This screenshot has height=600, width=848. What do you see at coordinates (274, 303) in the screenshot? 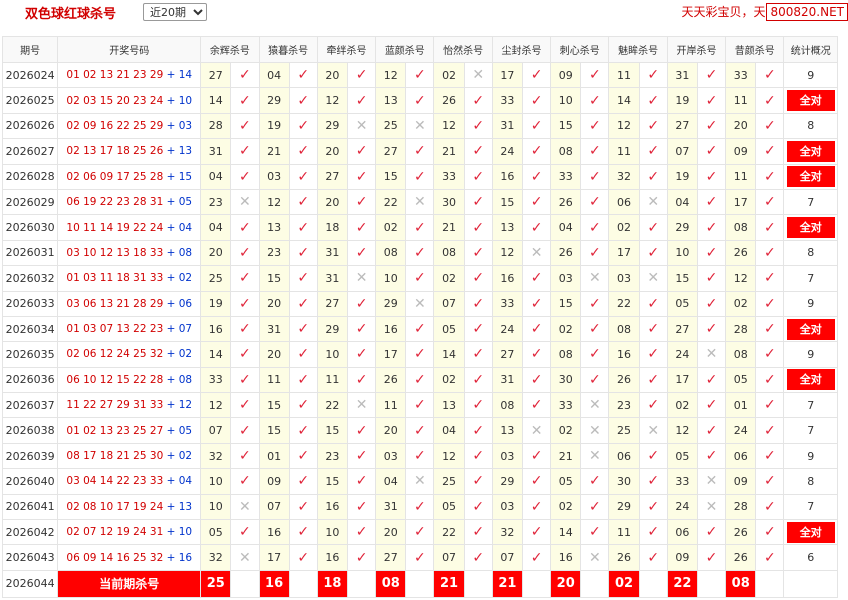
I see `kill-number: 20` at bounding box center [274, 303].